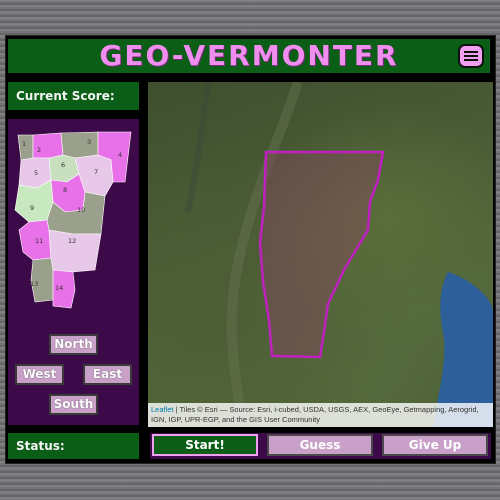  I want to click on county-label-1: 1, so click(24, 144).